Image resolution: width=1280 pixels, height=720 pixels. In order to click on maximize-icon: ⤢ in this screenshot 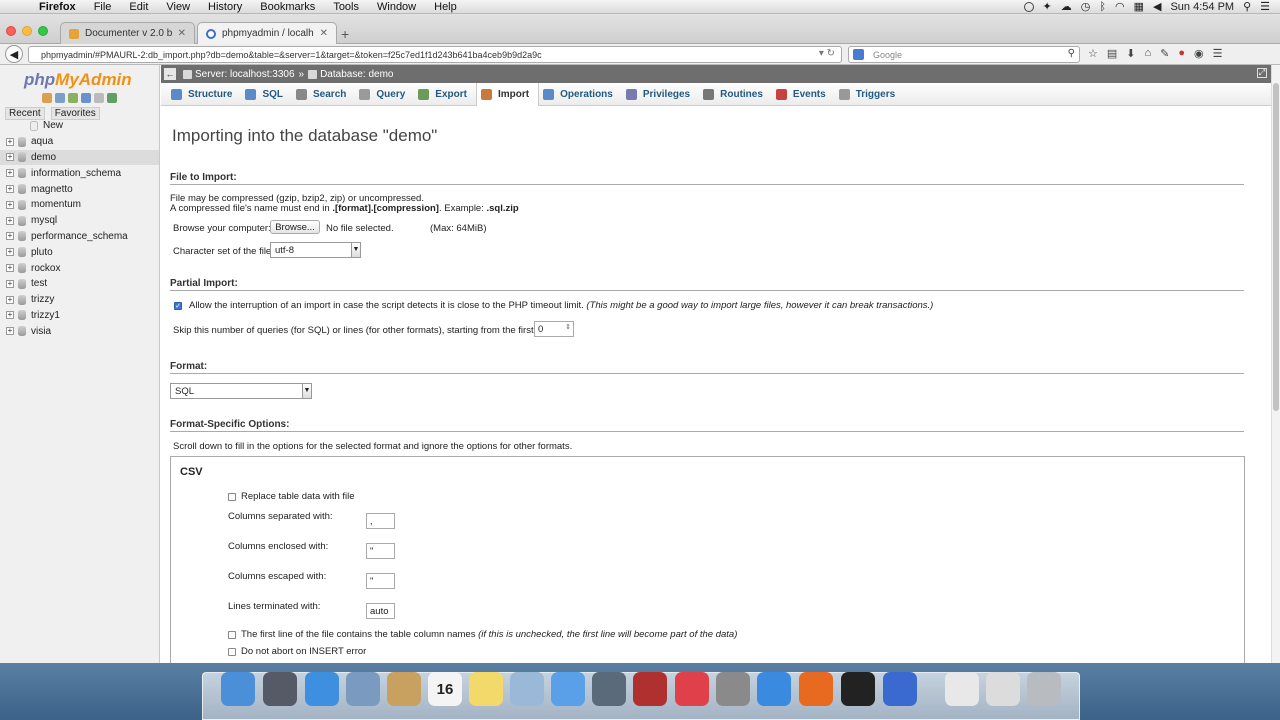, I will do `click(1262, 73)`.